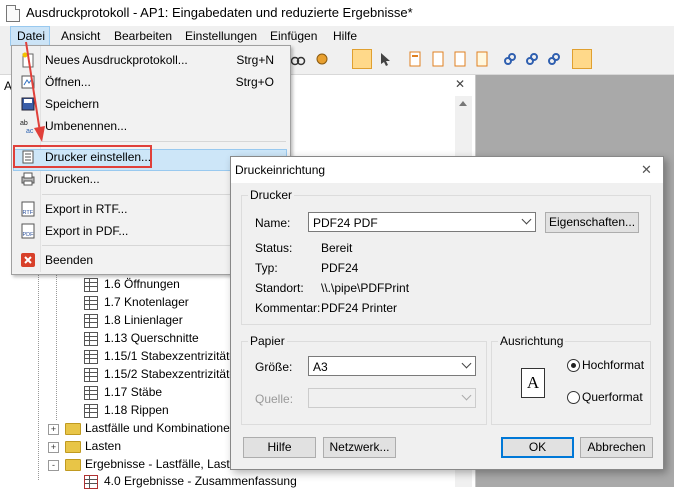 This screenshot has height=491, width=674. What do you see at coordinates (13, 13) in the screenshot?
I see `app-document-icon` at bounding box center [13, 13].